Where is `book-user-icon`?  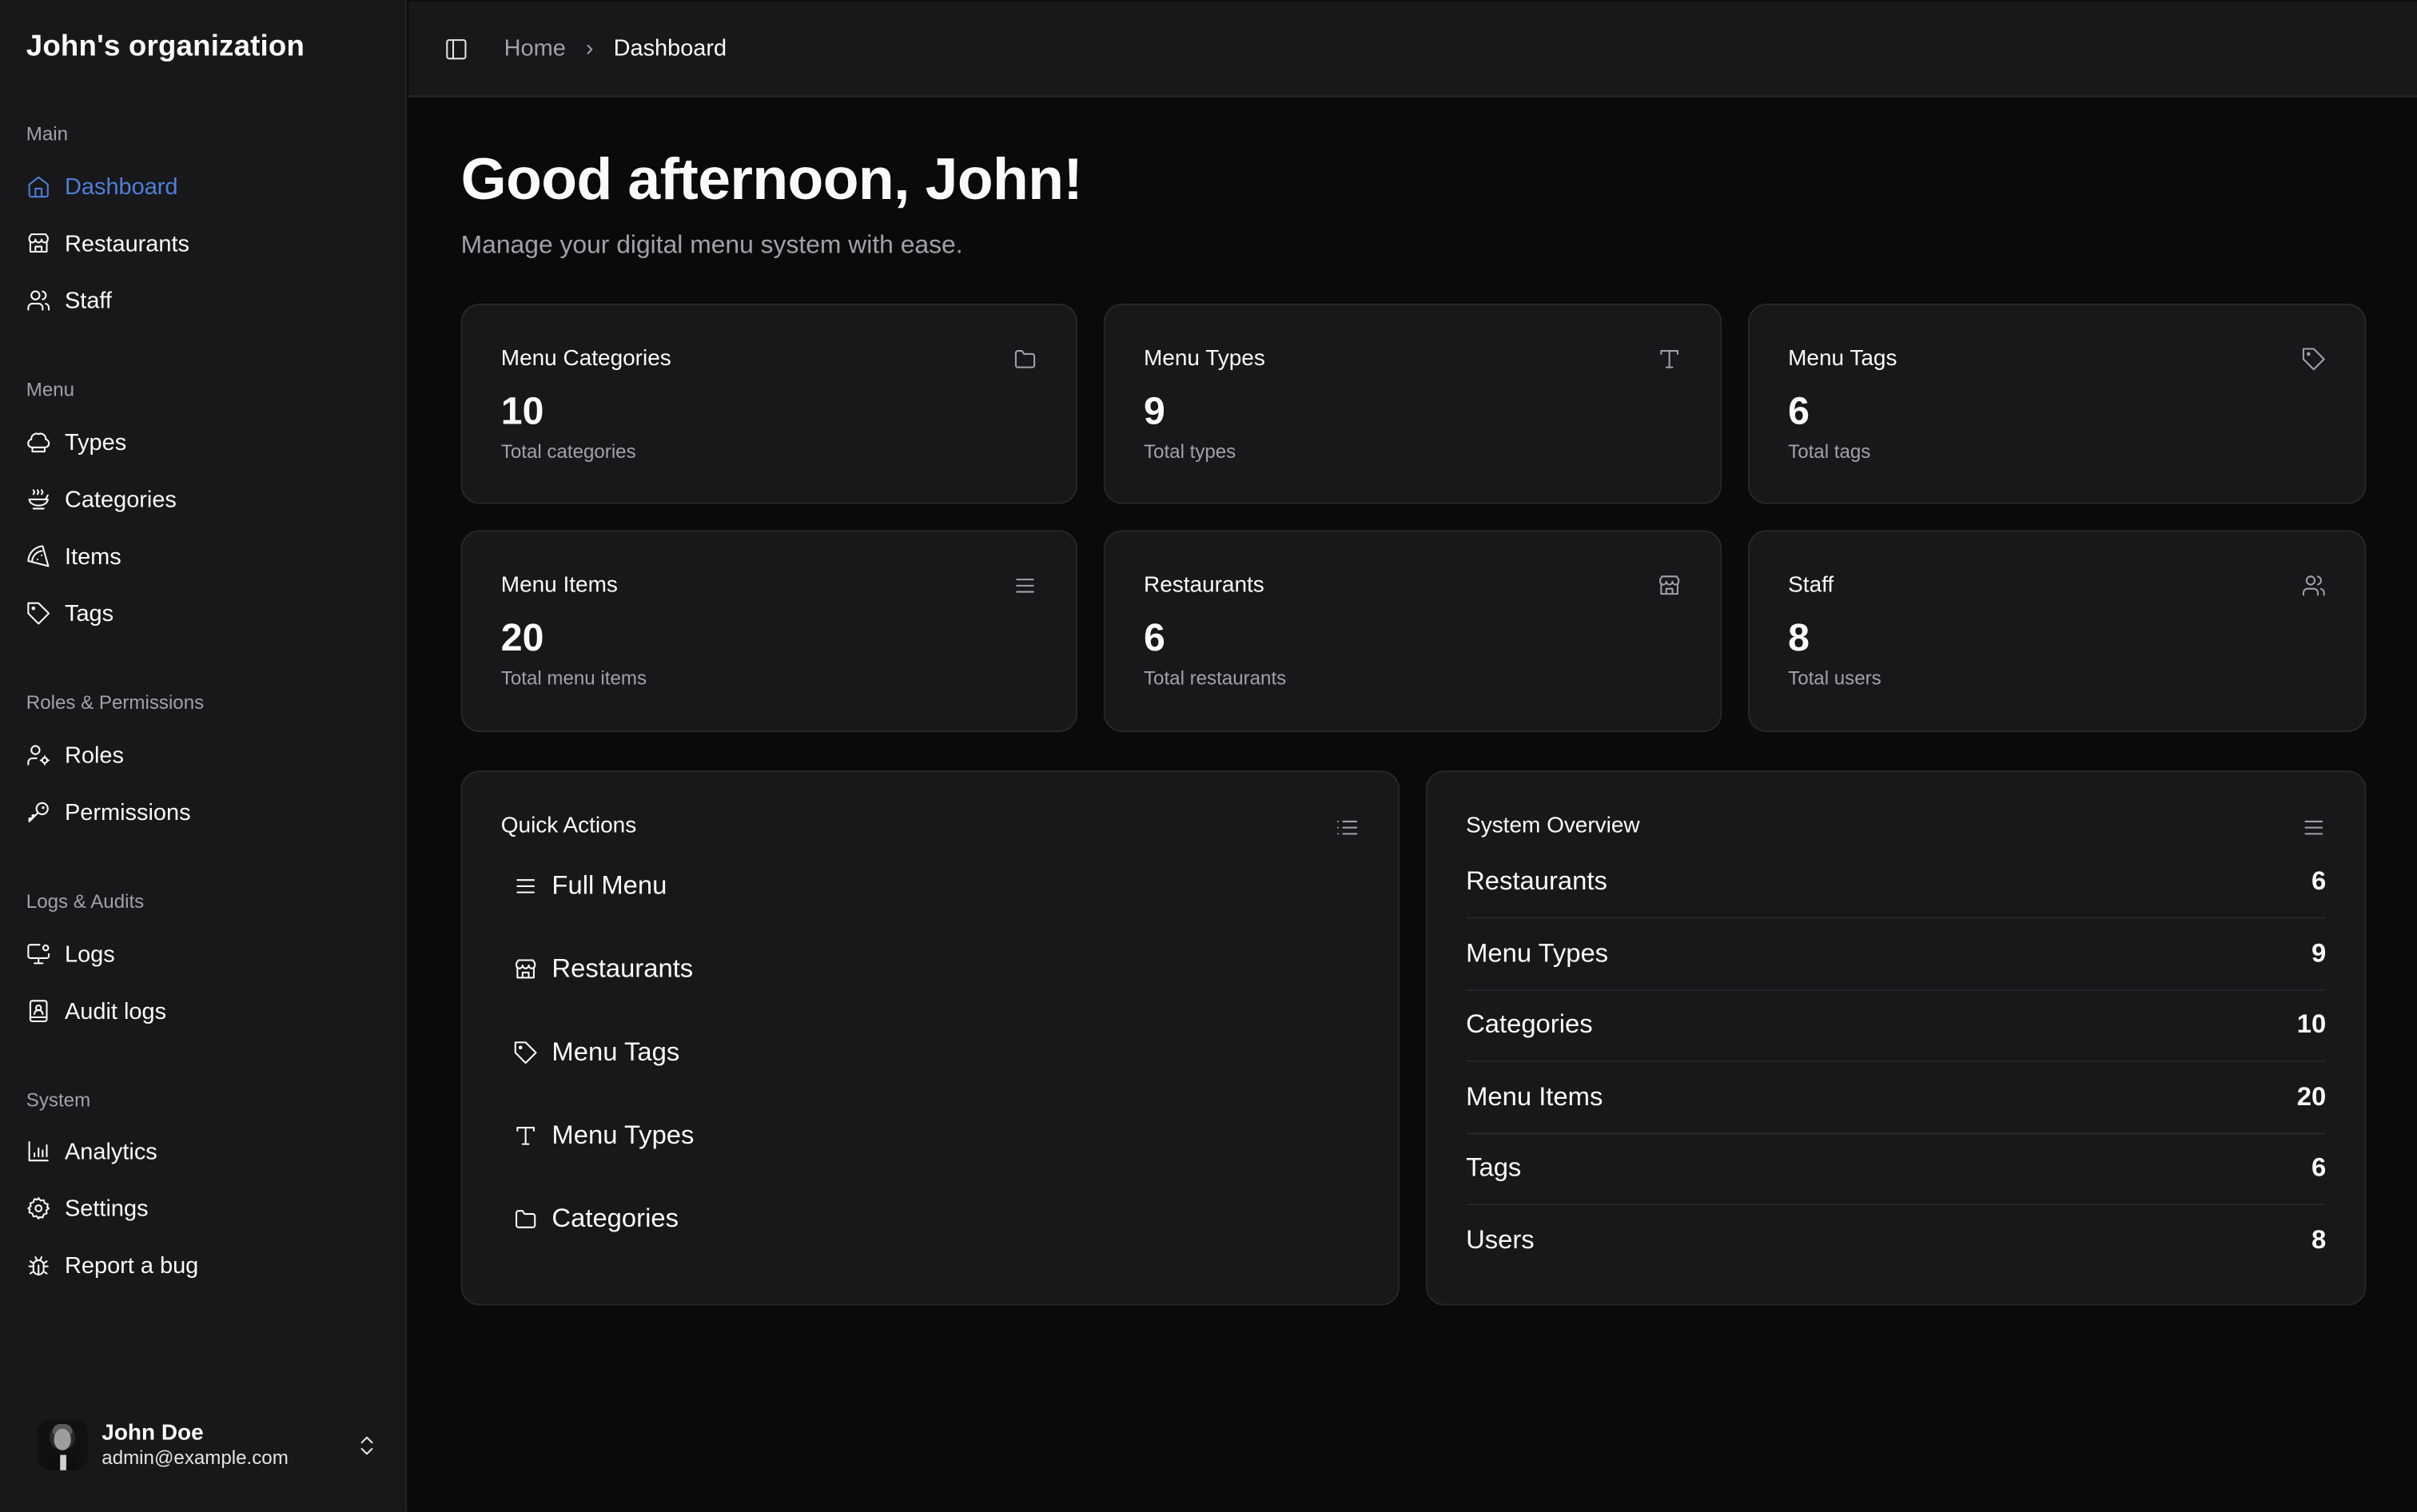 book-user-icon is located at coordinates (38, 1011).